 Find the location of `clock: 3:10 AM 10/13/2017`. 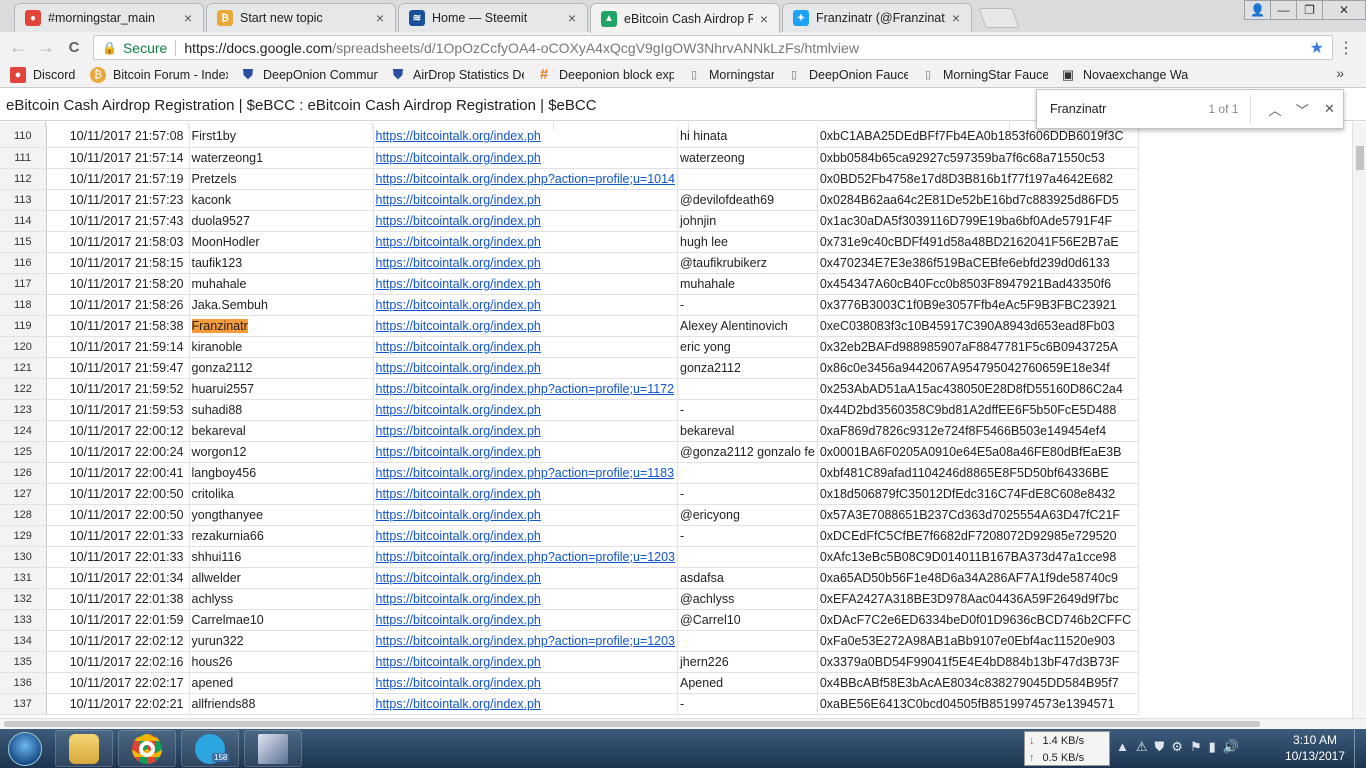

clock: 3:10 AM 10/13/2017 is located at coordinates (1315, 748).